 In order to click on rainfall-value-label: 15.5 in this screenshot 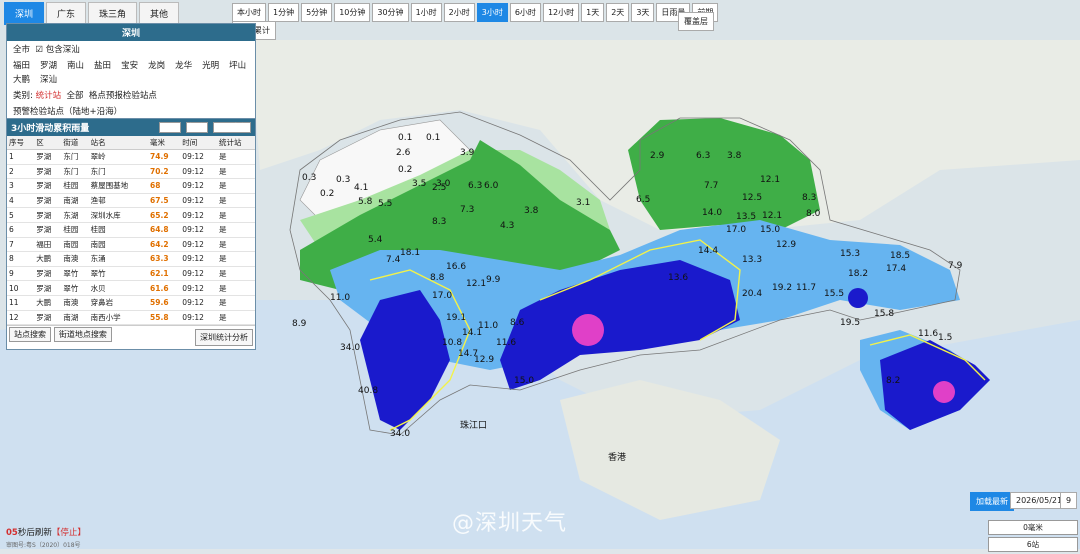, I will do `click(834, 294)`.